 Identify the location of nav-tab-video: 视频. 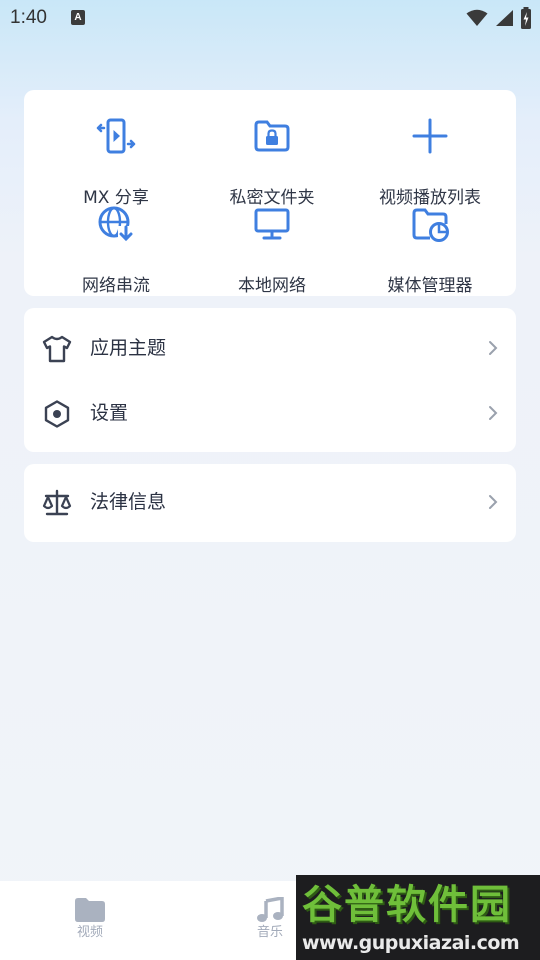
(90, 922).